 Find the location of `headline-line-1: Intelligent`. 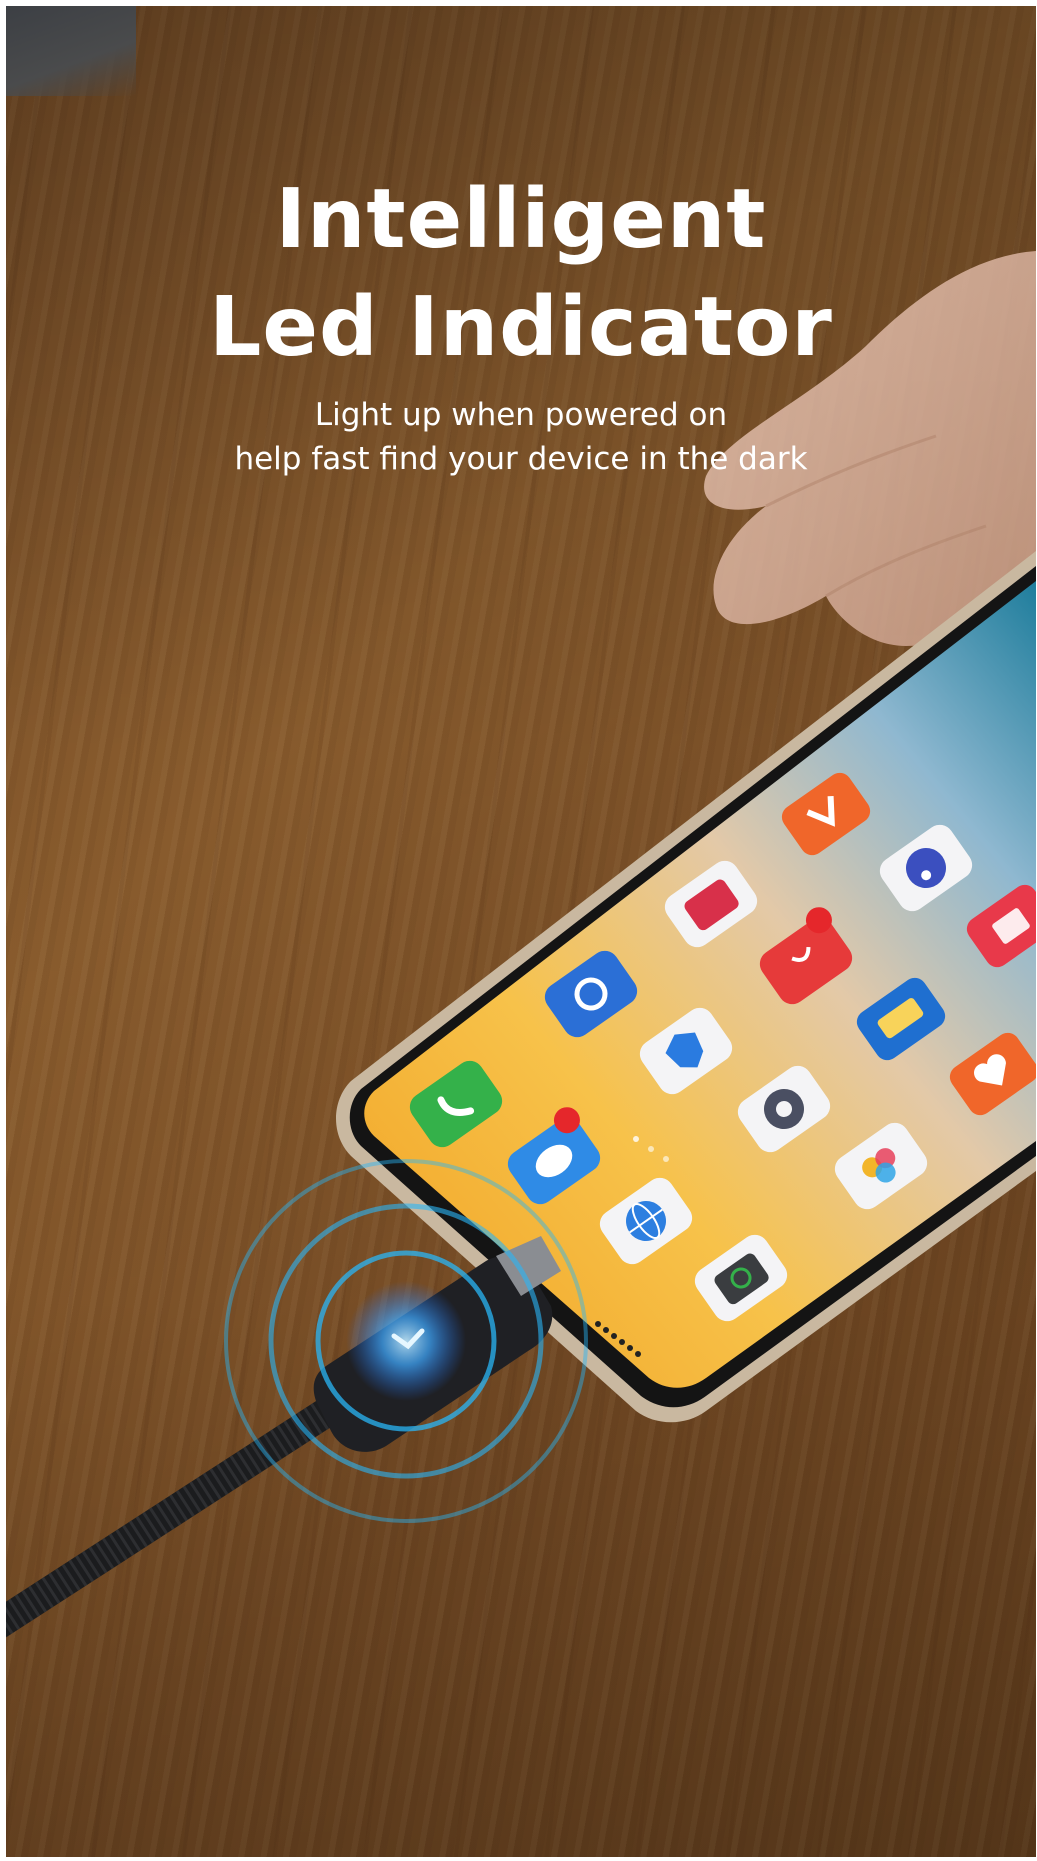

headline-line-1: Intelligent is located at coordinates (521, 219).